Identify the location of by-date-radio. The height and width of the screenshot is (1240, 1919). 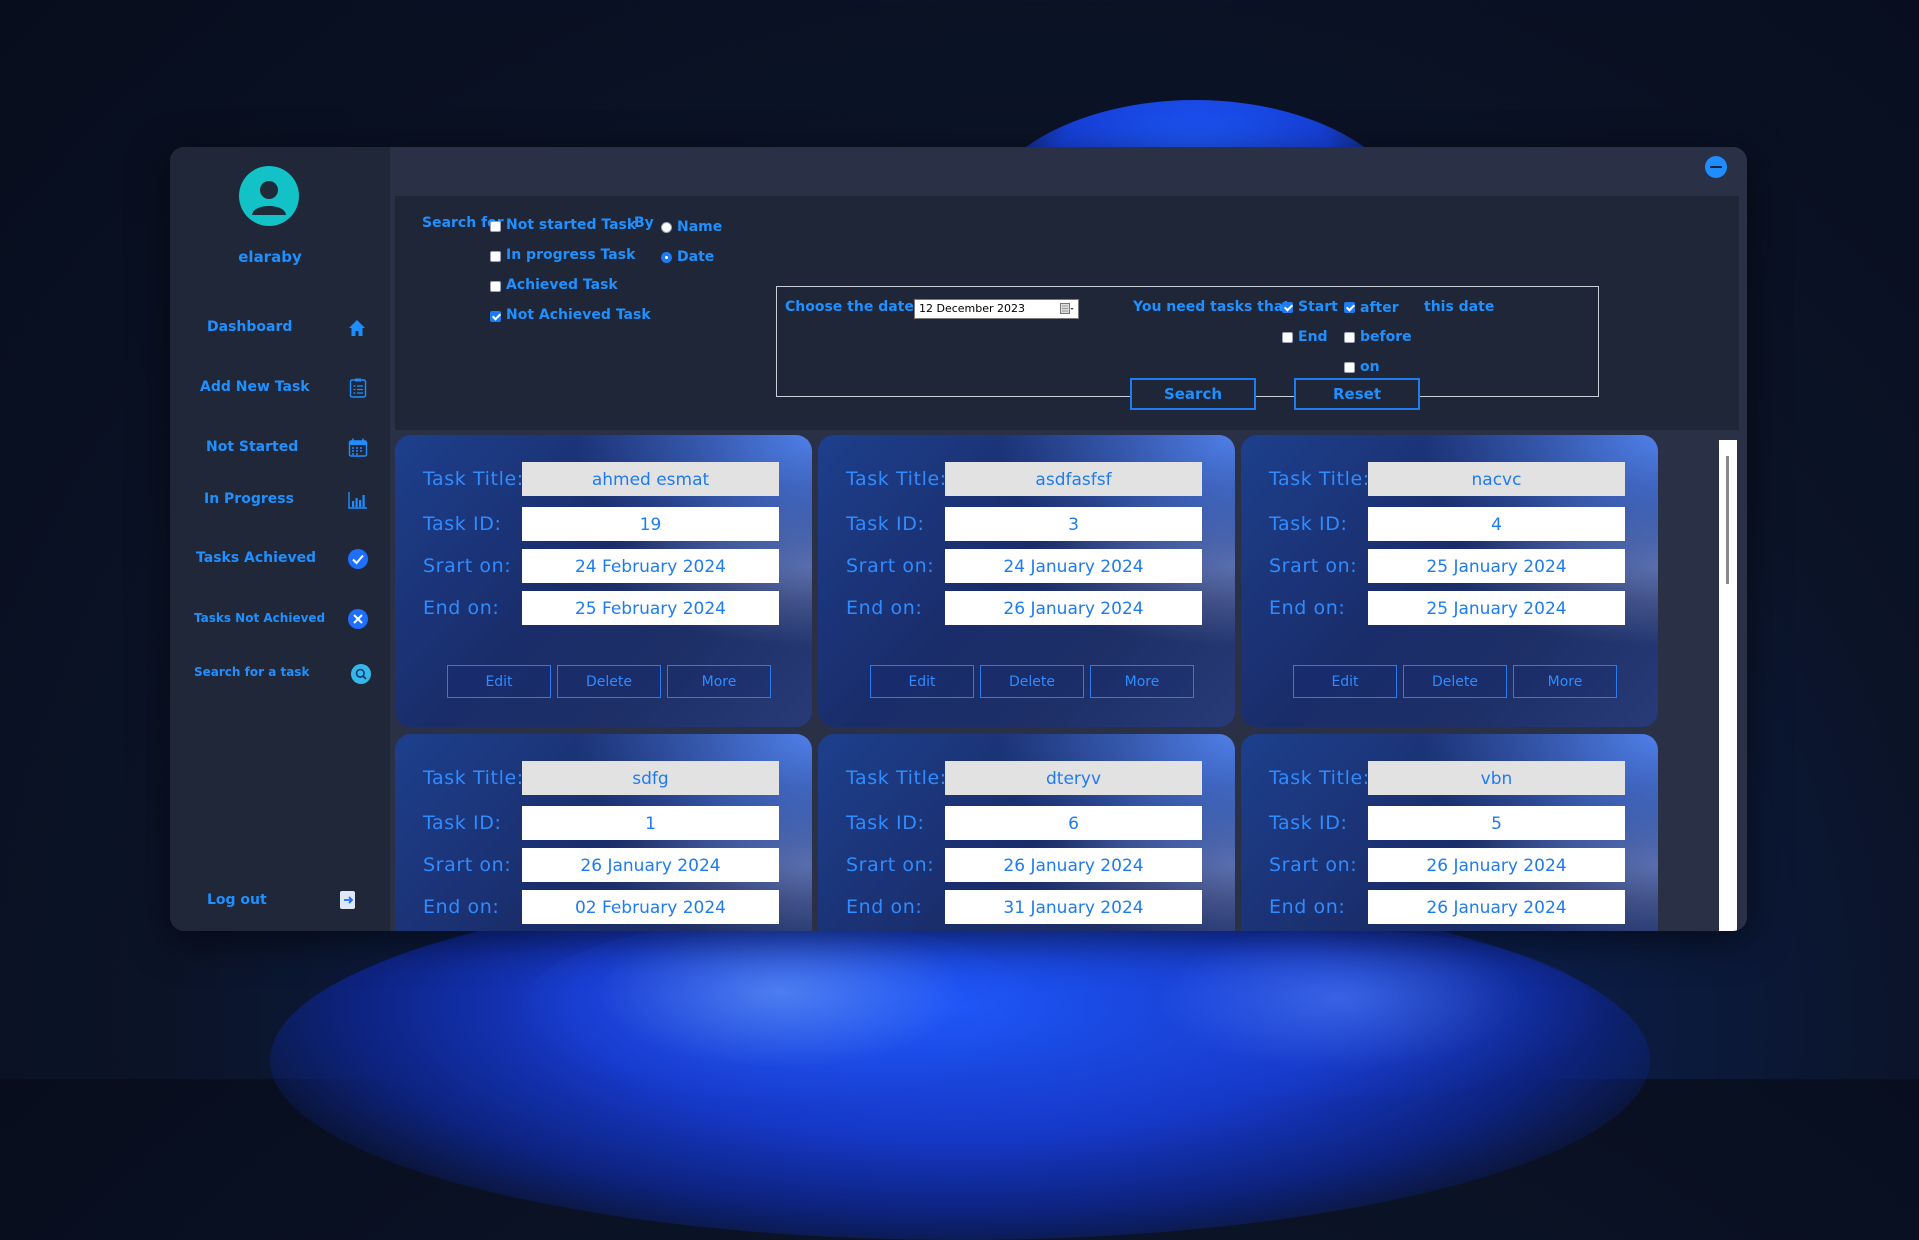
(666, 257).